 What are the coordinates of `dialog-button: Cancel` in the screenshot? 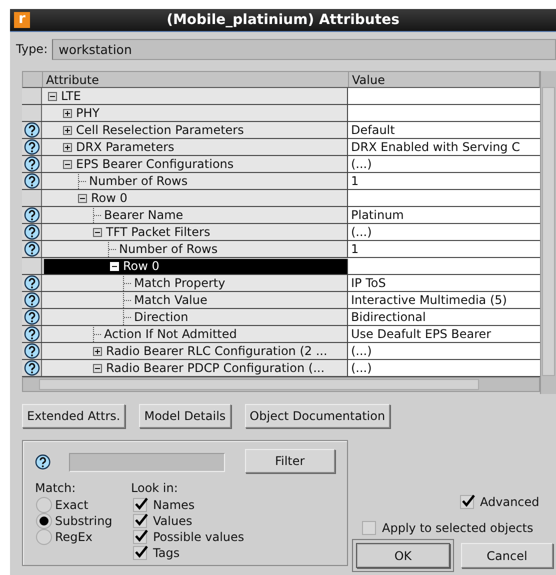 It's located at (507, 555).